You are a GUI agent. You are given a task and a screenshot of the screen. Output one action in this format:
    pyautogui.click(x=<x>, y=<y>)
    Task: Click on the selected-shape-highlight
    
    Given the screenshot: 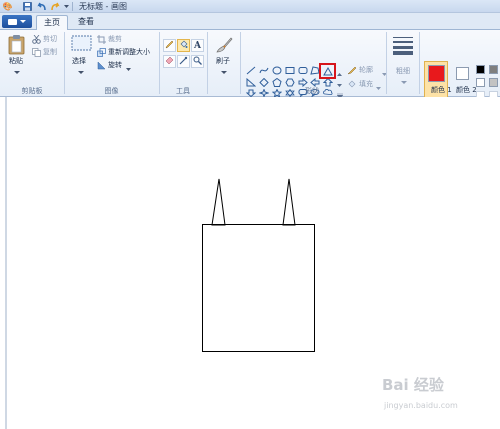 What is the action you would take?
    pyautogui.click(x=327, y=71)
    